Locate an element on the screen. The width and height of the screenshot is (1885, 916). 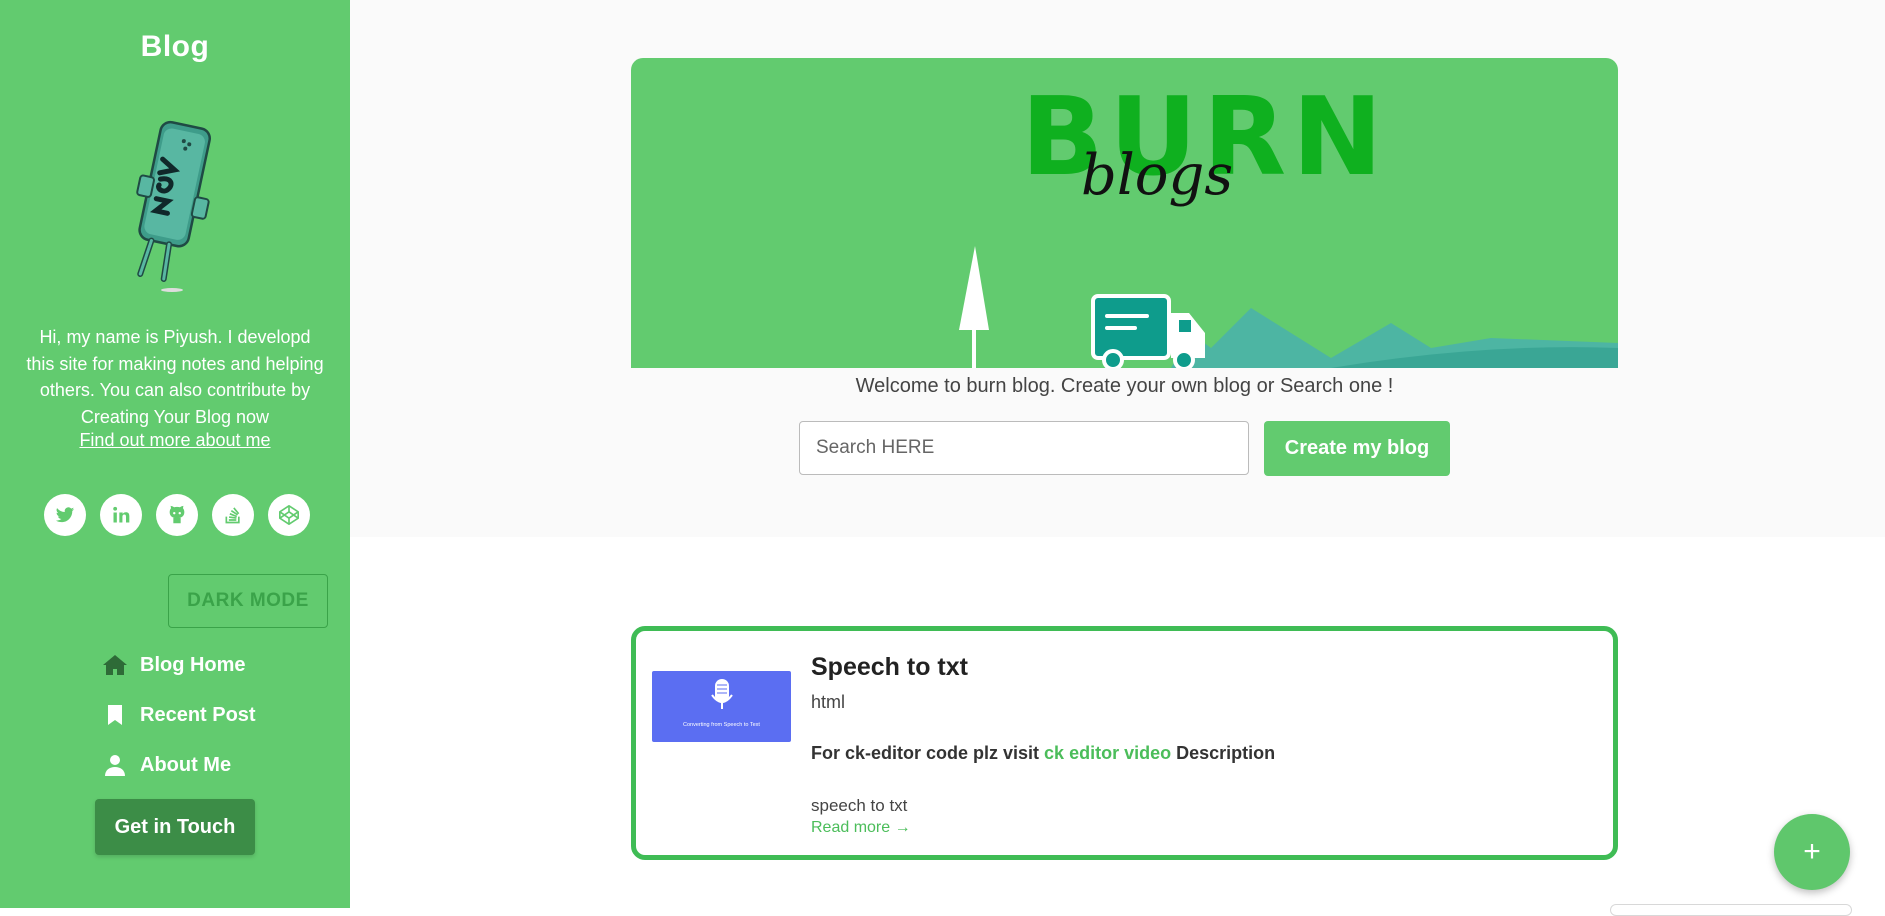
stackoverflow-icon is located at coordinates (233, 515).